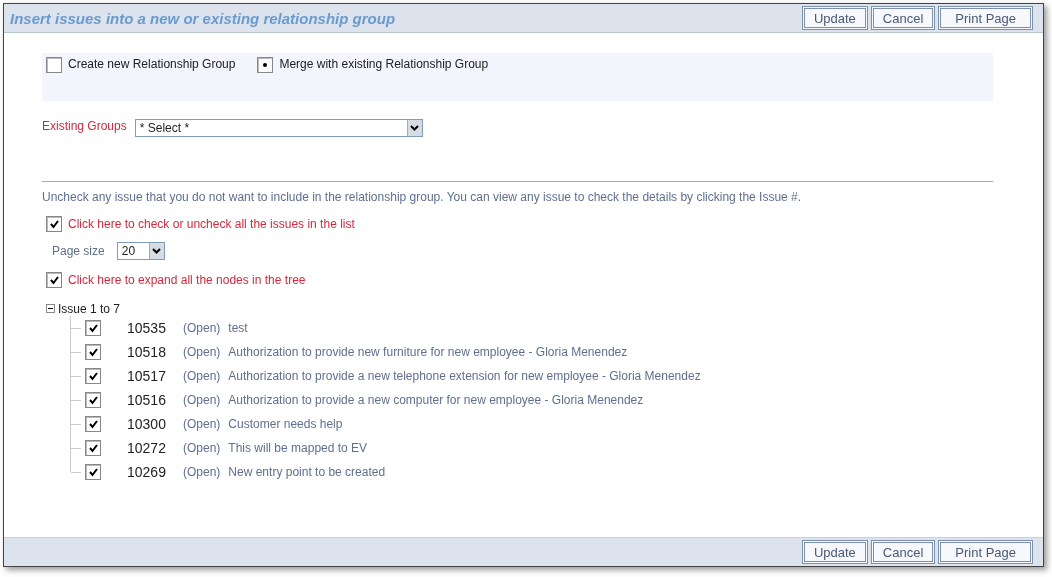 The height and width of the screenshot is (577, 1052). What do you see at coordinates (151, 472) in the screenshot?
I see `issue-number-link: 10269` at bounding box center [151, 472].